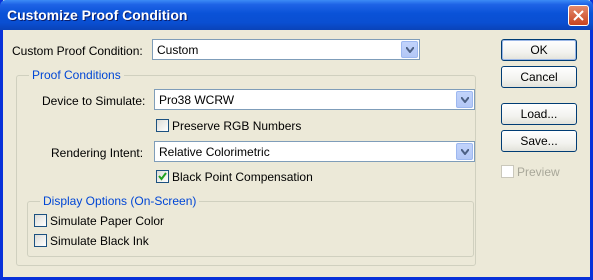 The height and width of the screenshot is (280, 593). I want to click on checkmark-icon, so click(162, 176).